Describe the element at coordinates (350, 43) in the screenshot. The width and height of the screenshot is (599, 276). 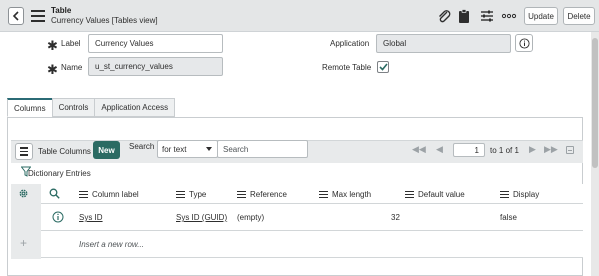
I see `application-field-label: Application` at that location.